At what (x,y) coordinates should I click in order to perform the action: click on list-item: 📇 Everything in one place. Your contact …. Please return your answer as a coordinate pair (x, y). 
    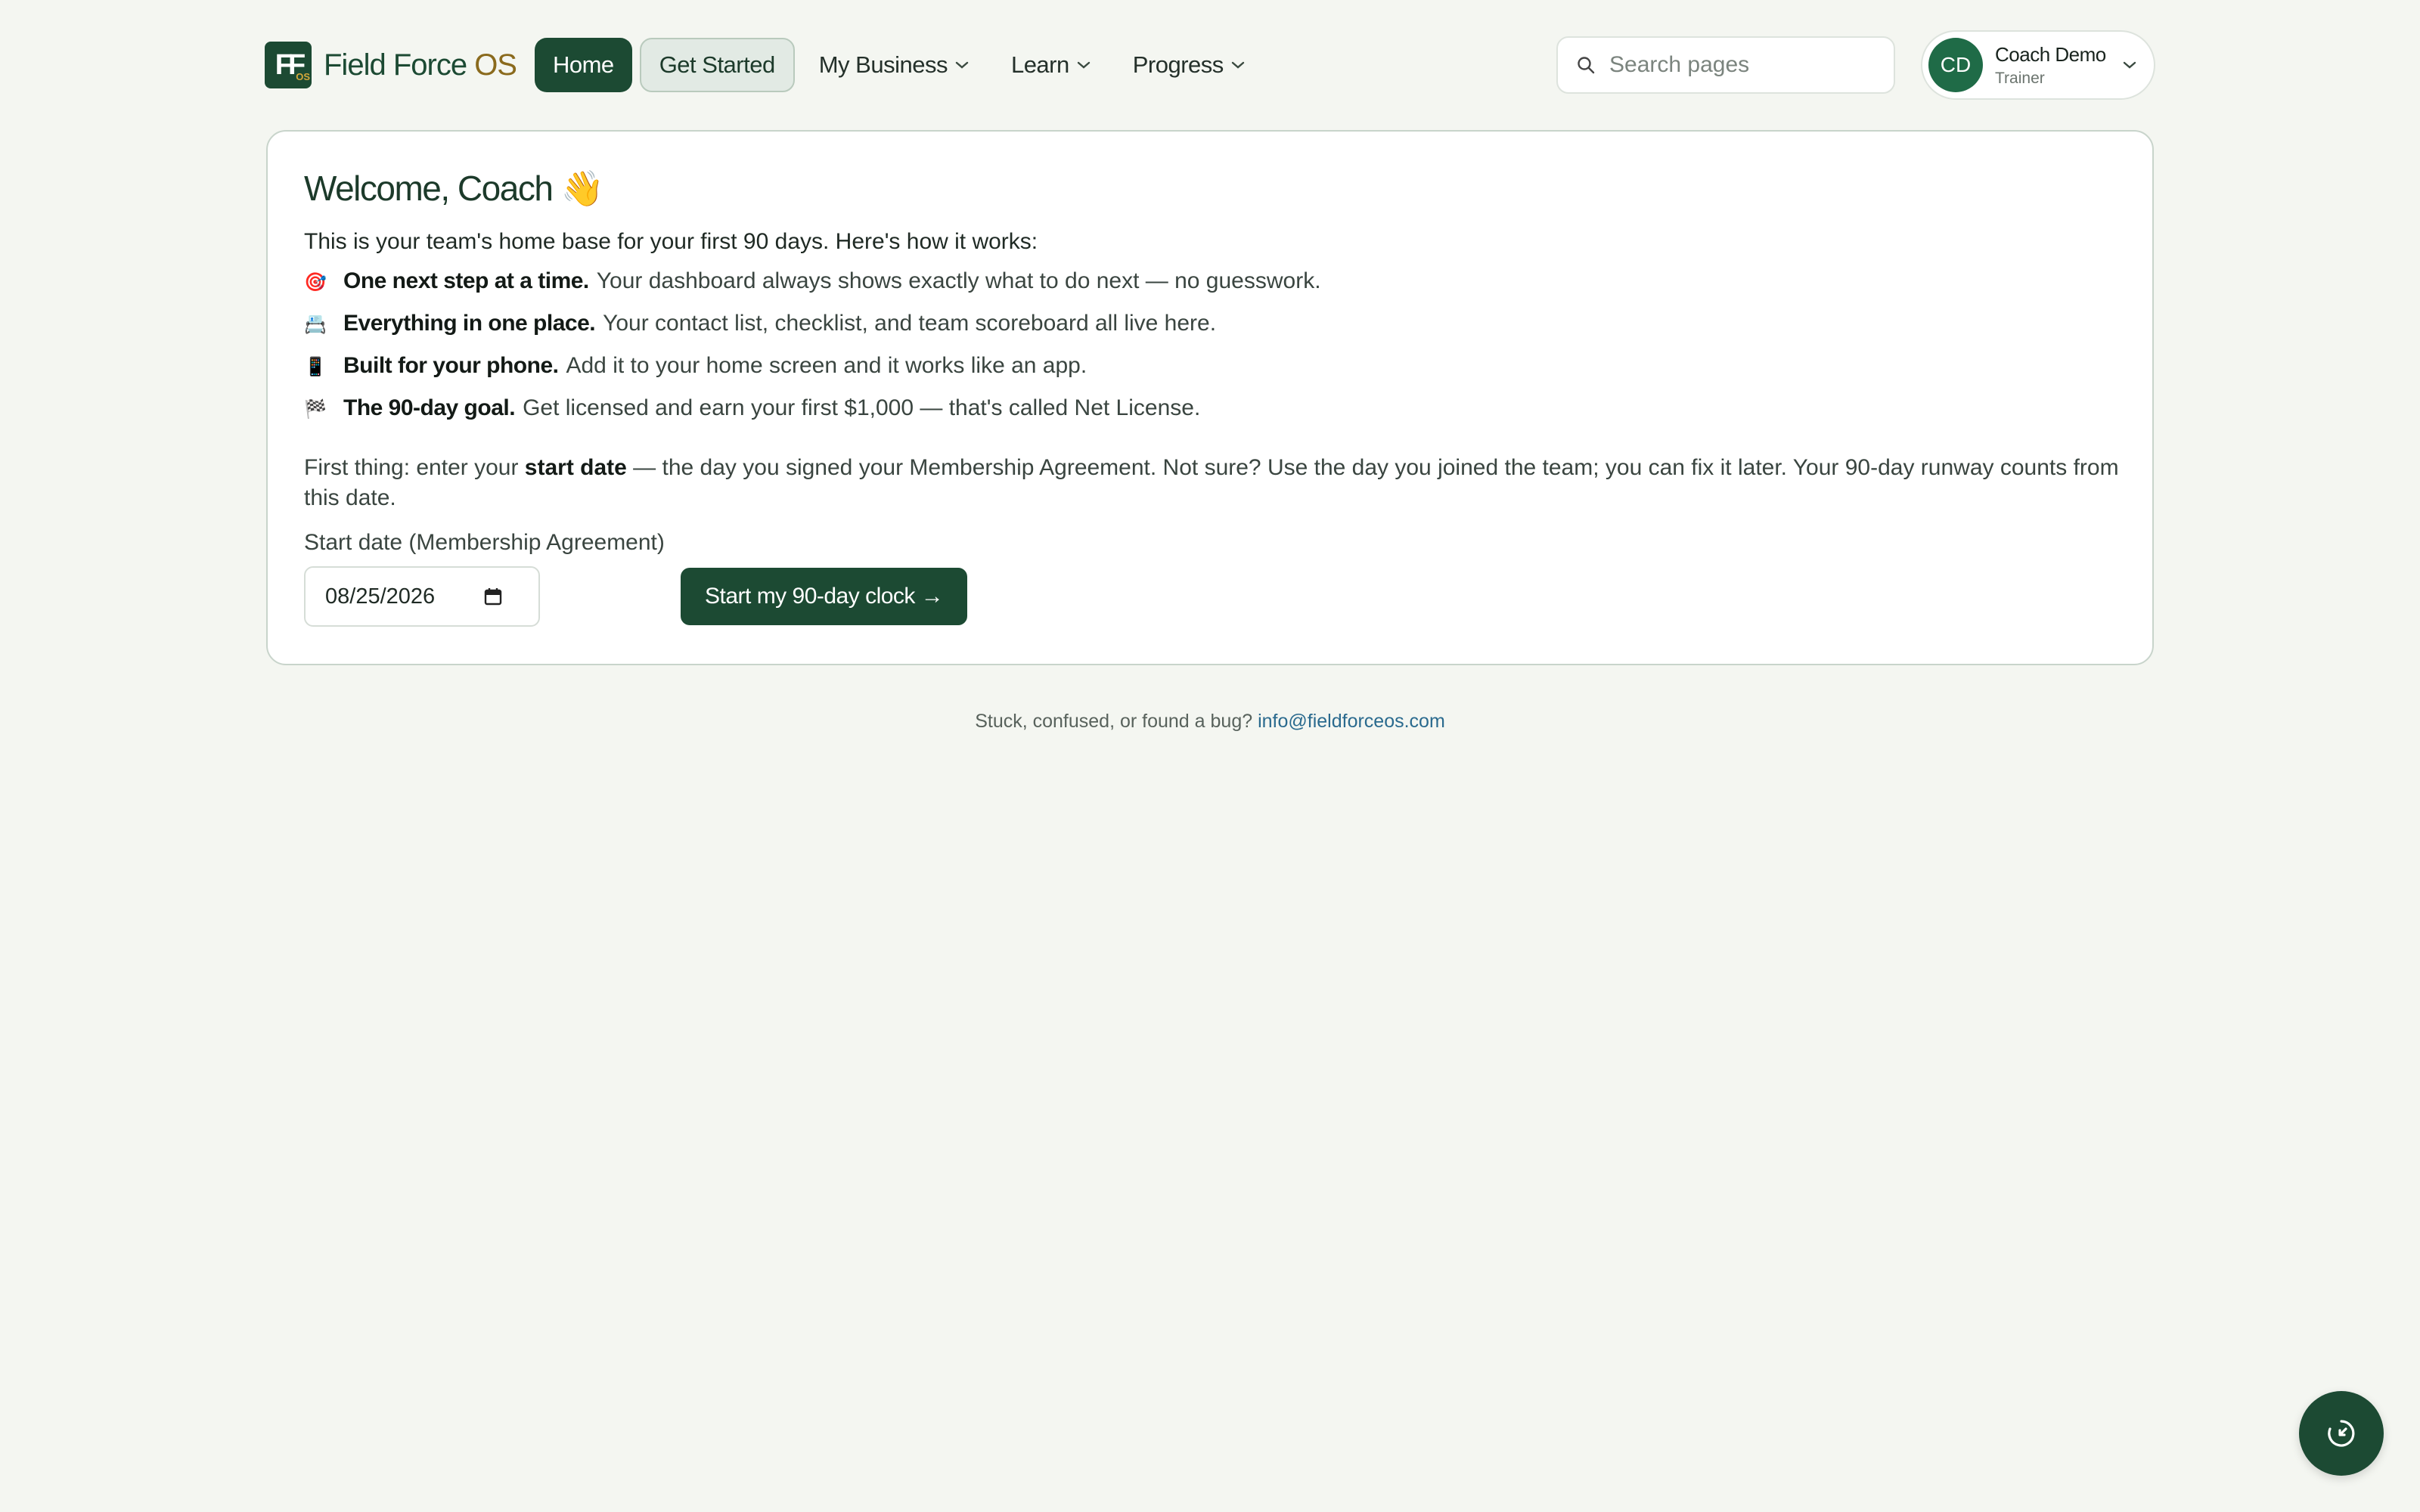
    Looking at the image, I should click on (1210, 332).